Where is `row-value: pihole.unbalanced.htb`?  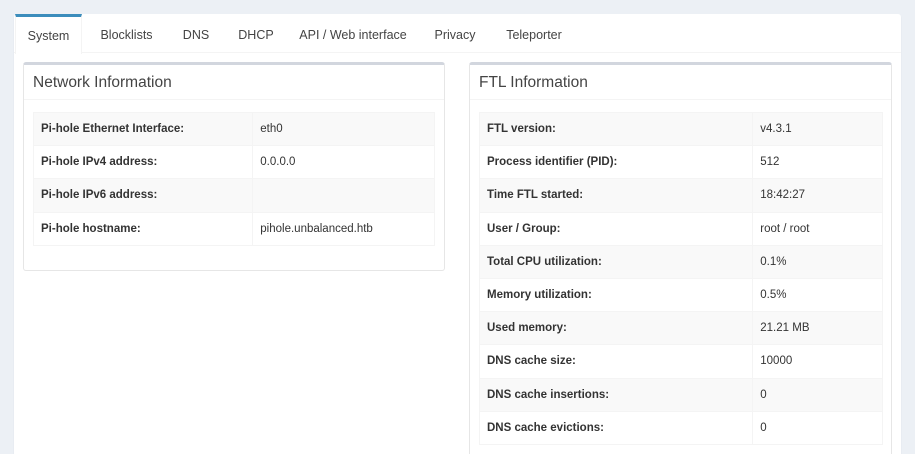
row-value: pihole.unbalanced.htb is located at coordinates (343, 228).